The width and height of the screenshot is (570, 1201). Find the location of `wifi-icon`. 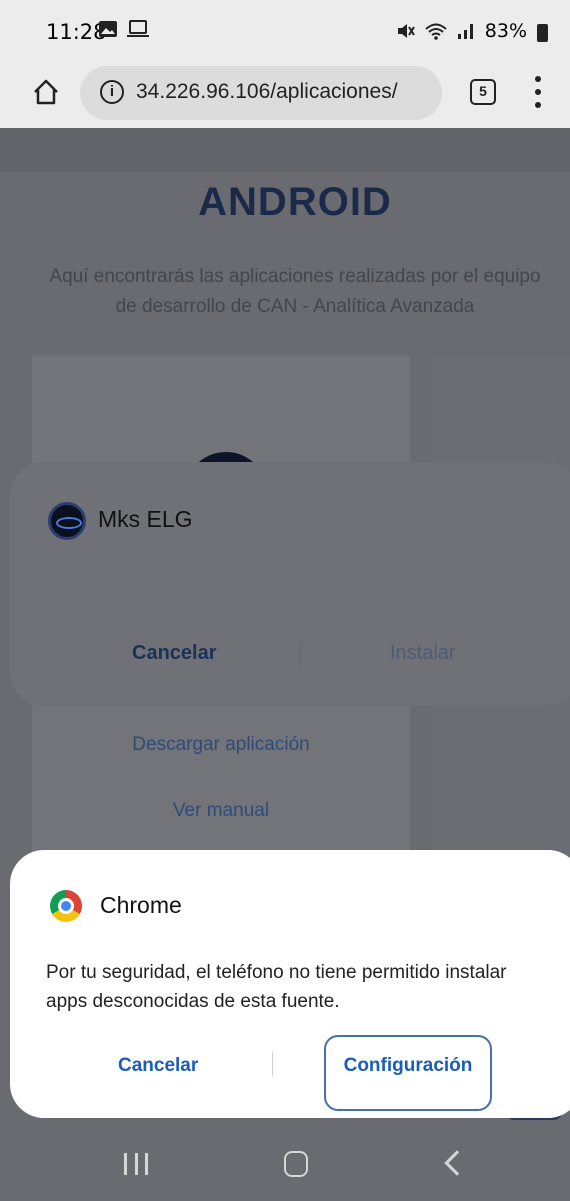

wifi-icon is located at coordinates (436, 31).